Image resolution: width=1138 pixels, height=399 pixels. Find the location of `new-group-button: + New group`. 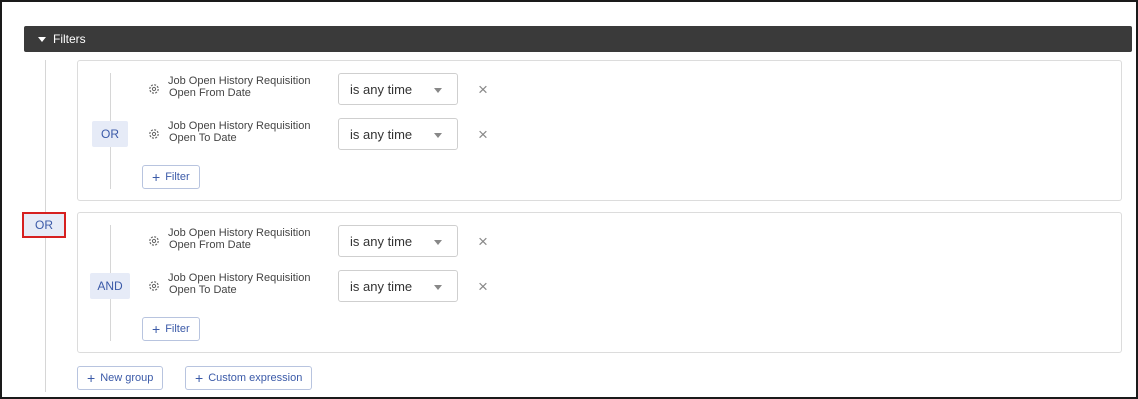

new-group-button: + New group is located at coordinates (120, 378).